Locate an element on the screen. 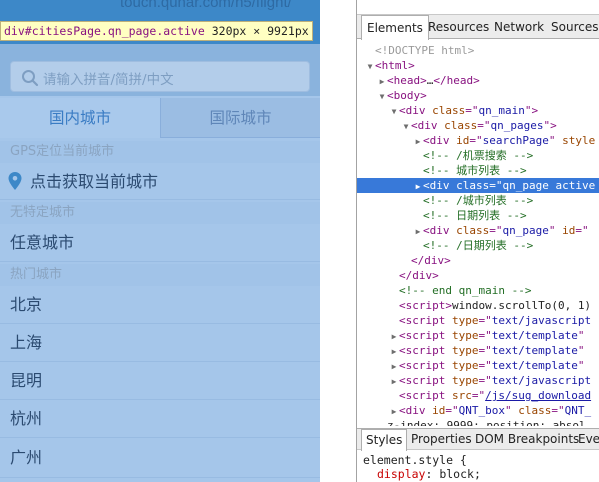 This screenshot has width=599, height=482. dom-node-selected: ▶ <div class="qn_page active is located at coordinates (478, 185).